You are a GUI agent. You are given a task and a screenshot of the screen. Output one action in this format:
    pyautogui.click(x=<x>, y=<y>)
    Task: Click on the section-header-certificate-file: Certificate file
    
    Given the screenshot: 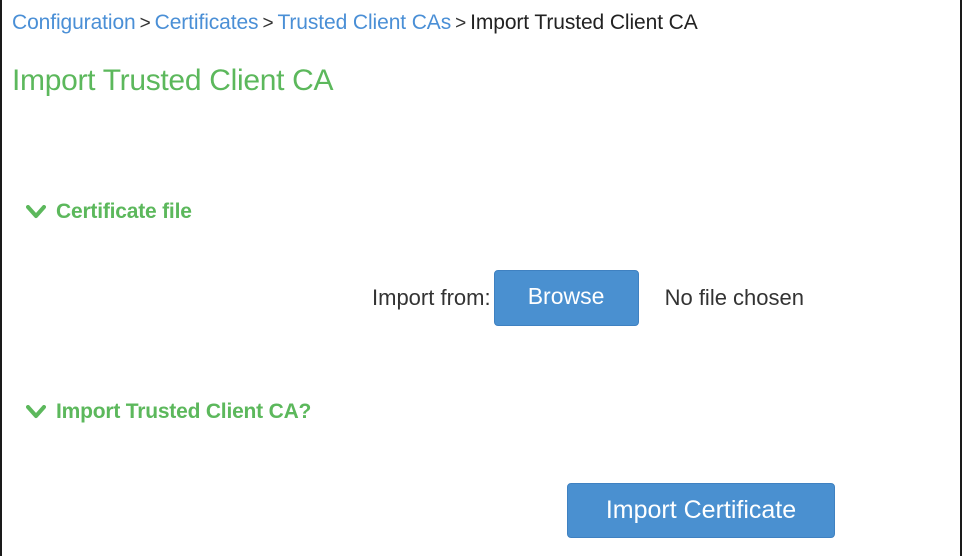 What is the action you would take?
    pyautogui.click(x=109, y=212)
    